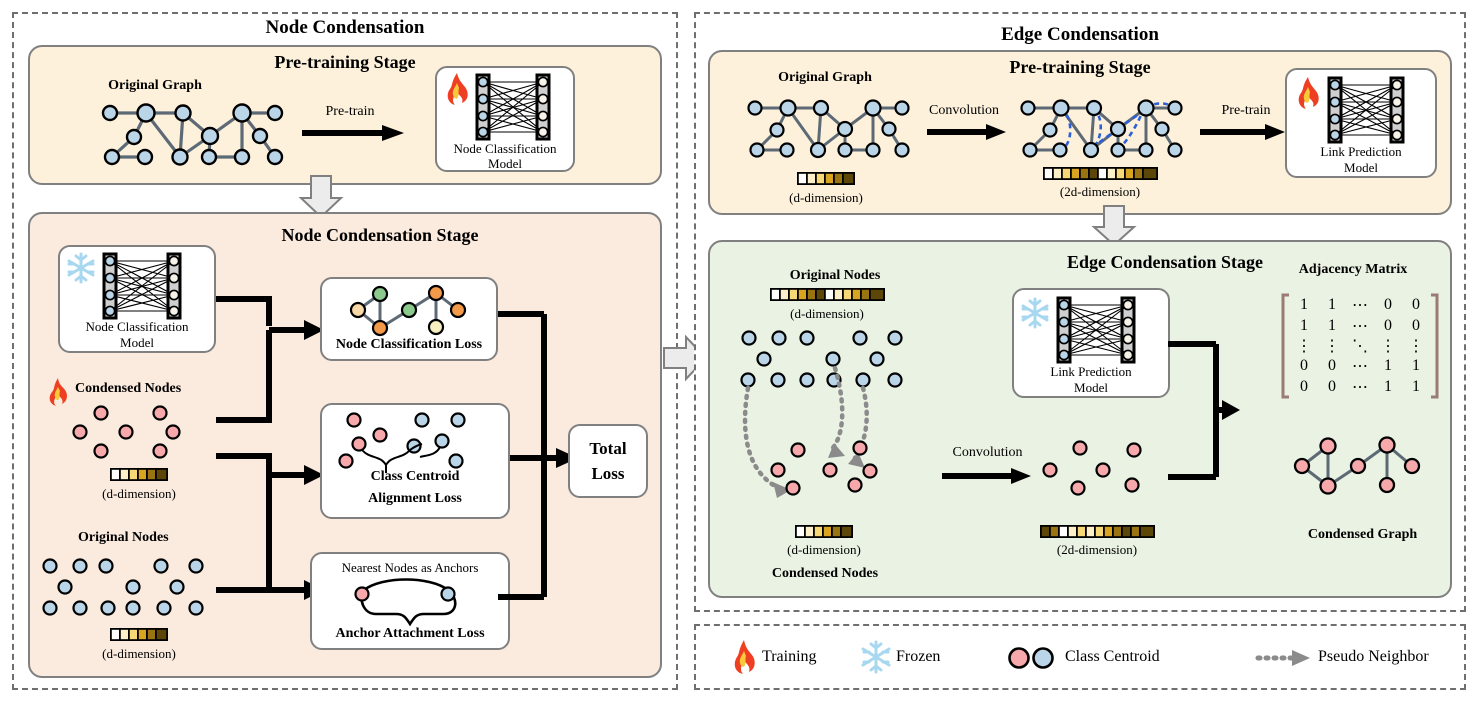 This screenshot has width=1477, height=702. Describe the element at coordinates (139, 493) in the screenshot. I see `condensed-dim-label: (d-dimension)` at that location.